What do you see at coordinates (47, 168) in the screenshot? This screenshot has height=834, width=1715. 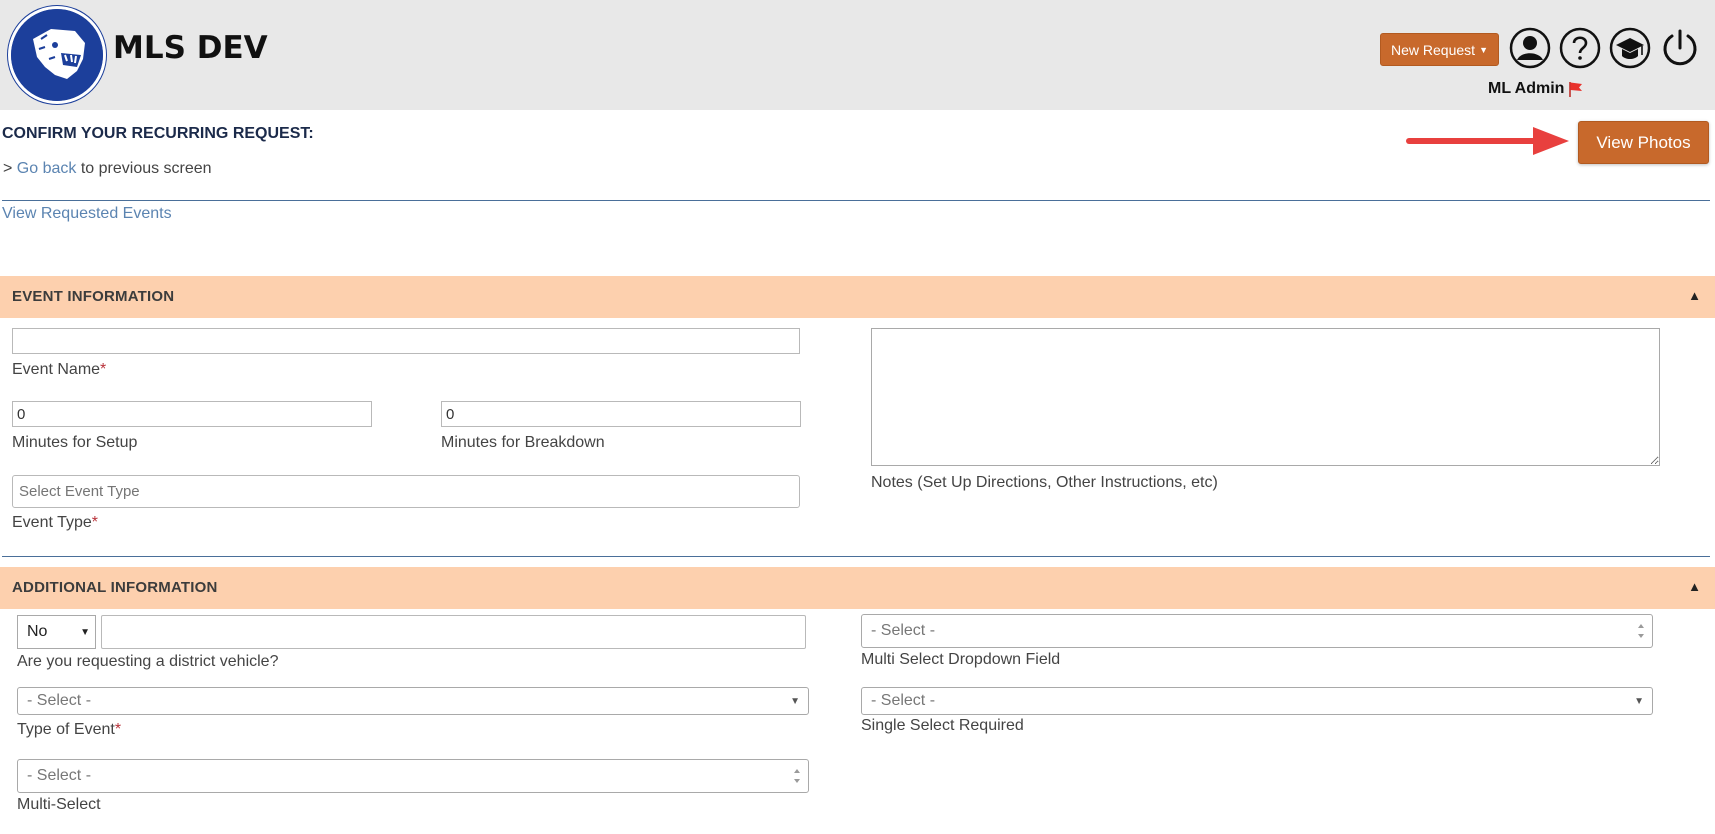 I see `go-back-link: Go back` at bounding box center [47, 168].